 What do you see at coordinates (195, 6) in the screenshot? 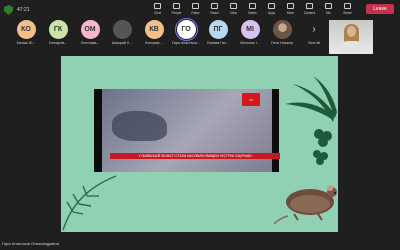
I see `raise-icon` at bounding box center [195, 6].